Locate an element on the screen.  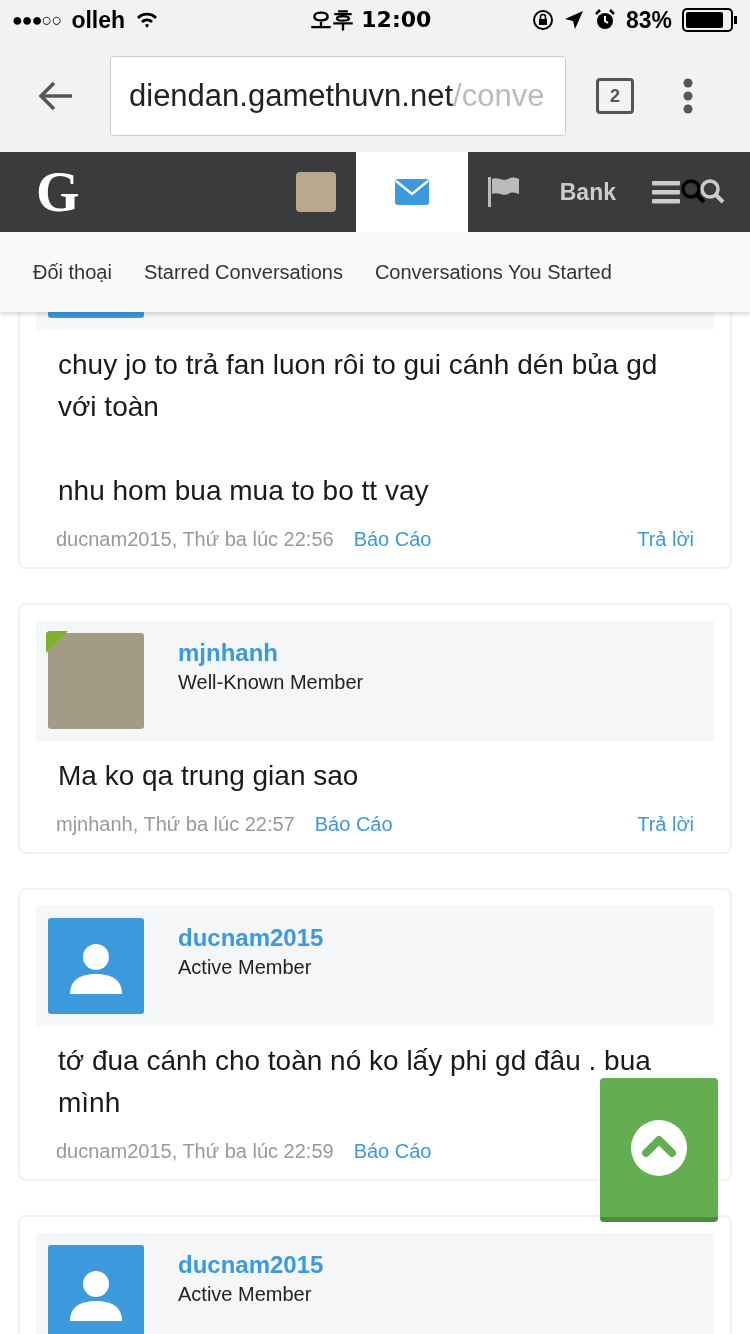
message-text: tớ đua cánh cho toàn nó ko lấy phi gd đâu . bua mình is located at coordinates (355, 1082).